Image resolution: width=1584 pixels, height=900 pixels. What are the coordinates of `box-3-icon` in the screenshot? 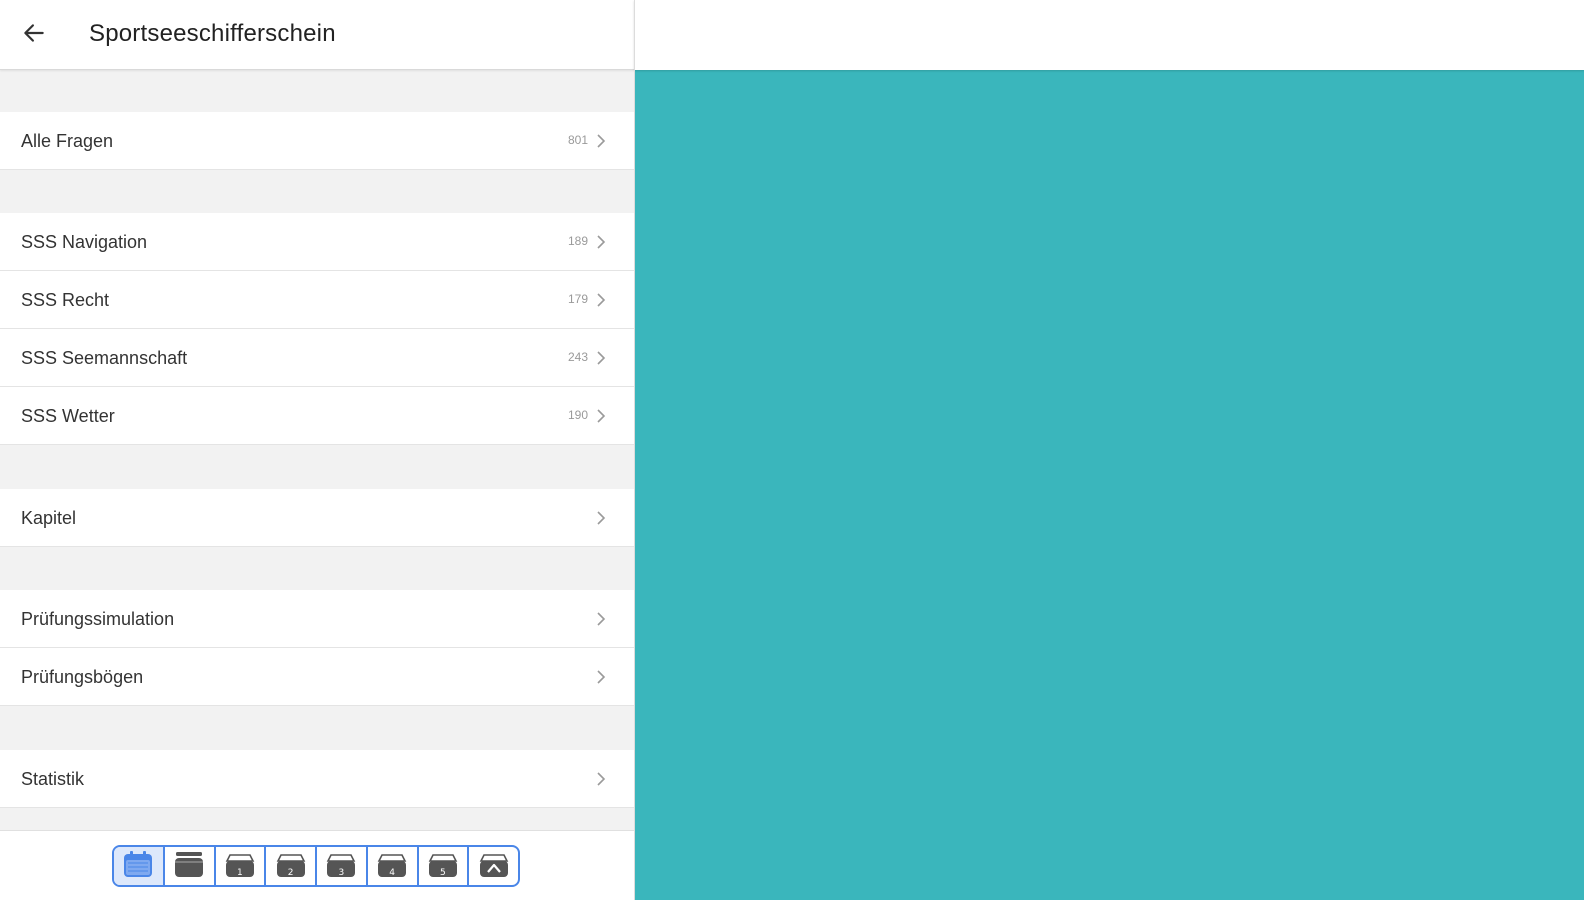 It's located at (341, 866).